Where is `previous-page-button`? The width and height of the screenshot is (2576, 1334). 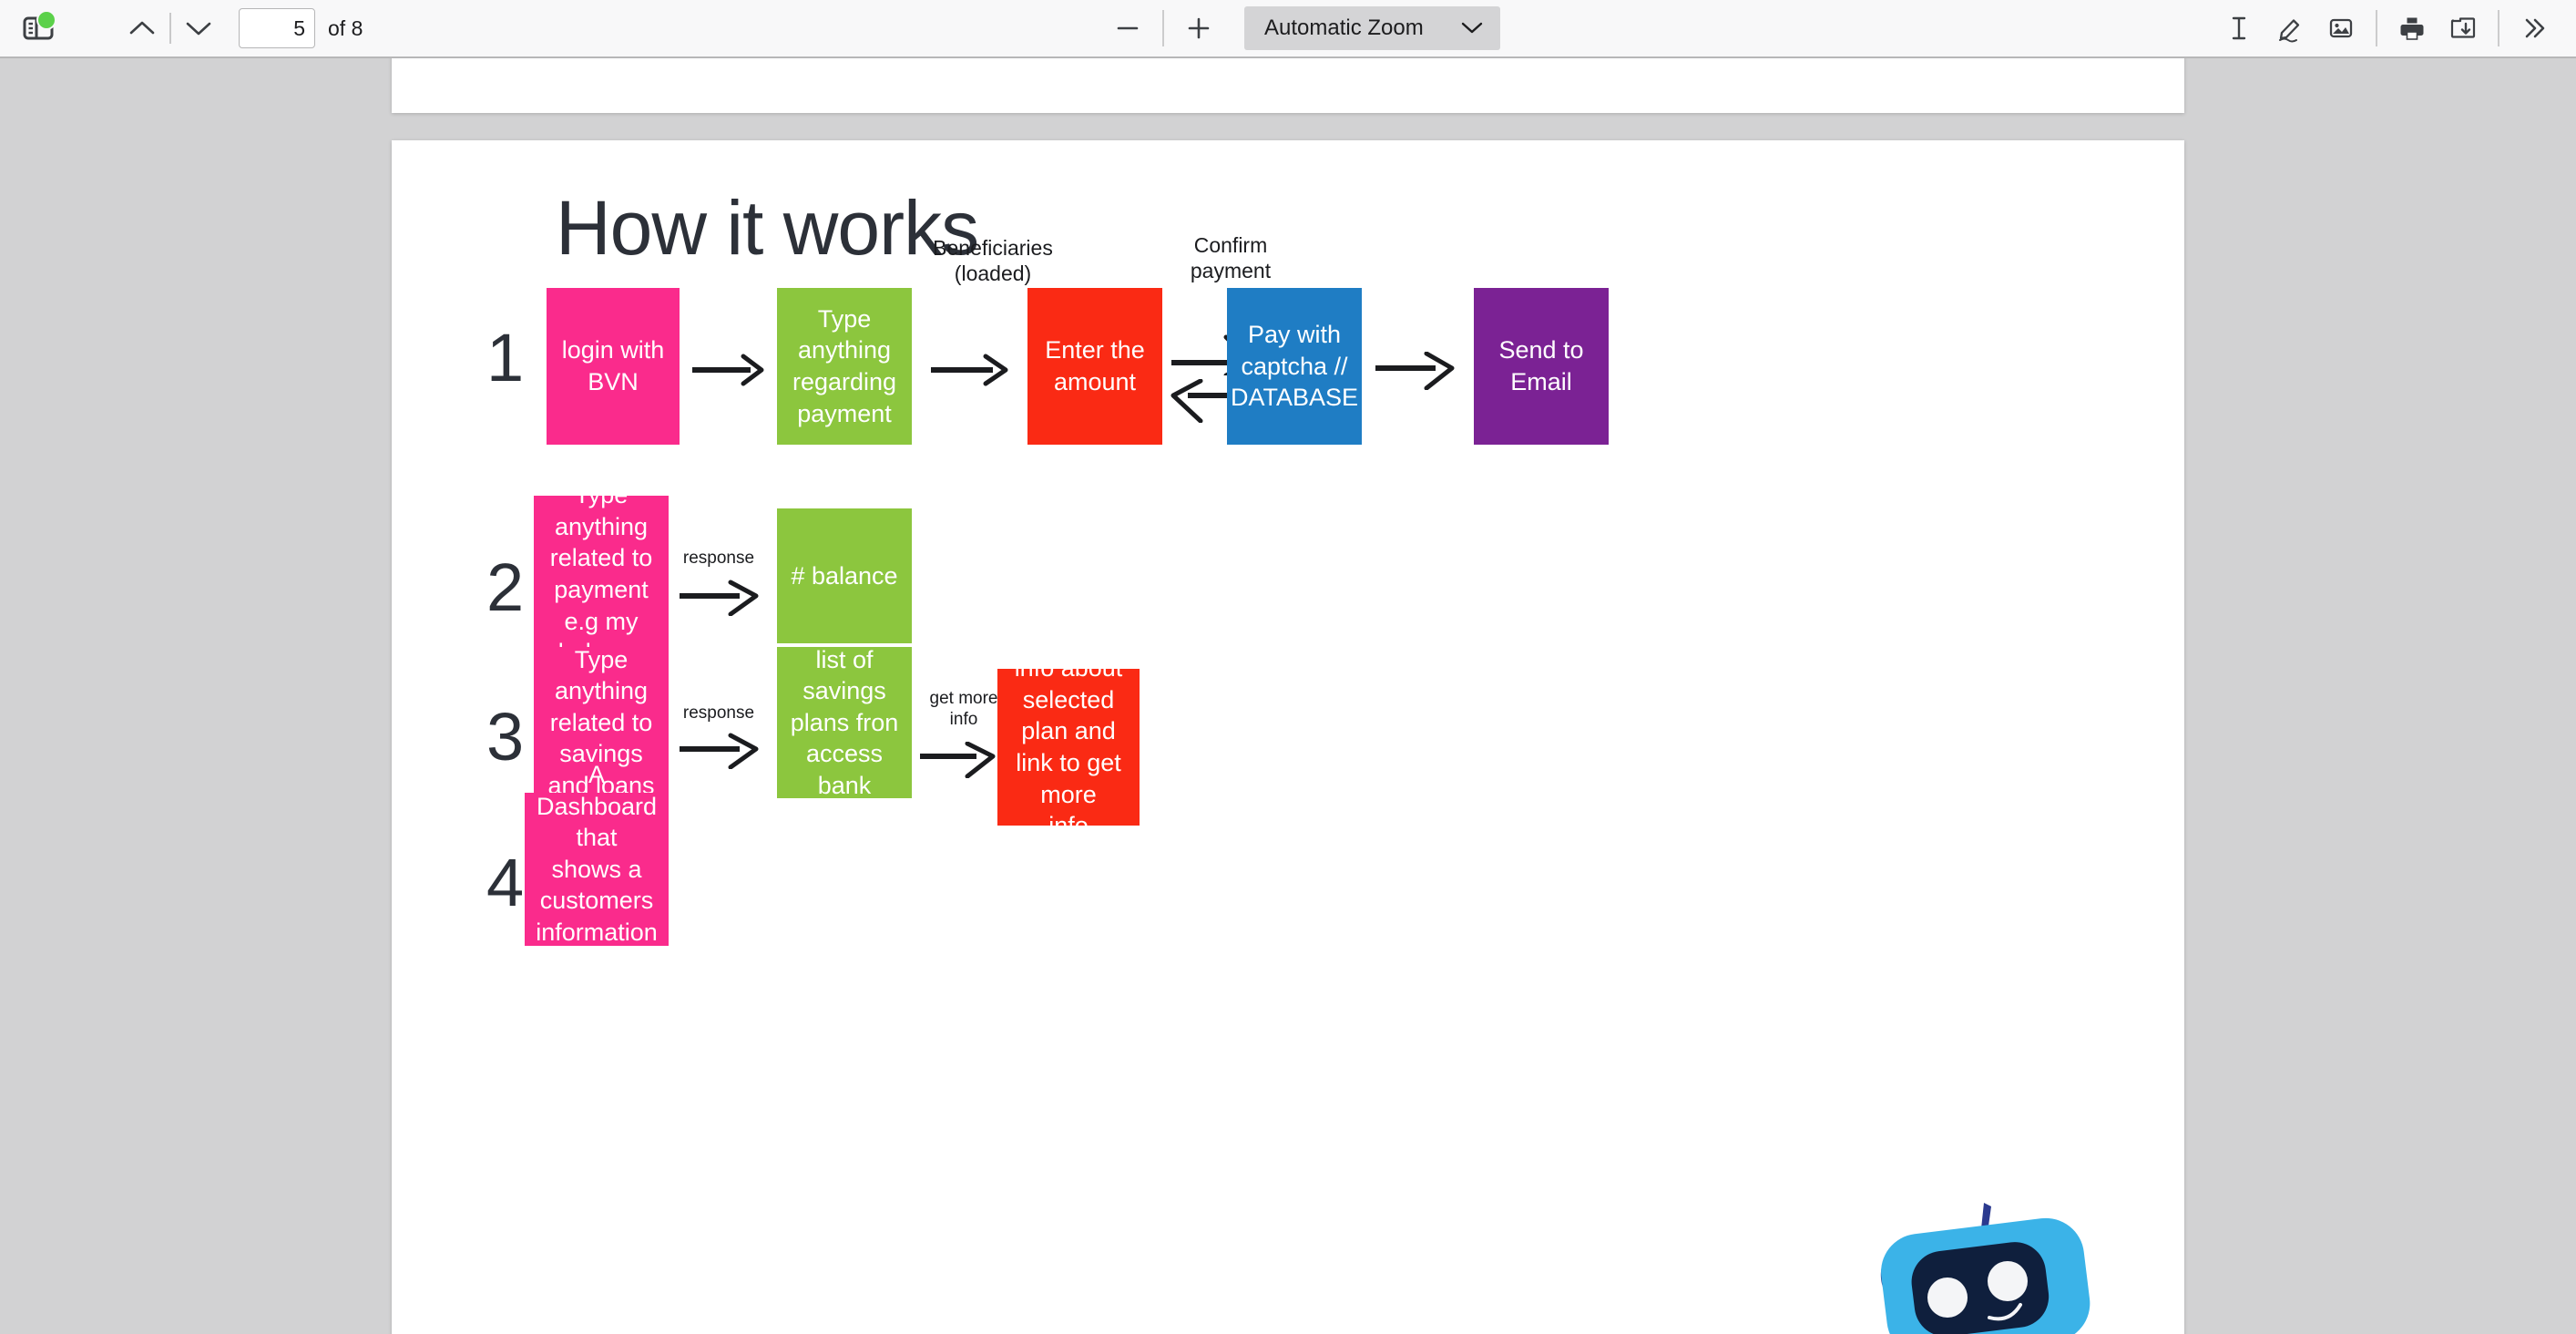
previous-page-button is located at coordinates (142, 28).